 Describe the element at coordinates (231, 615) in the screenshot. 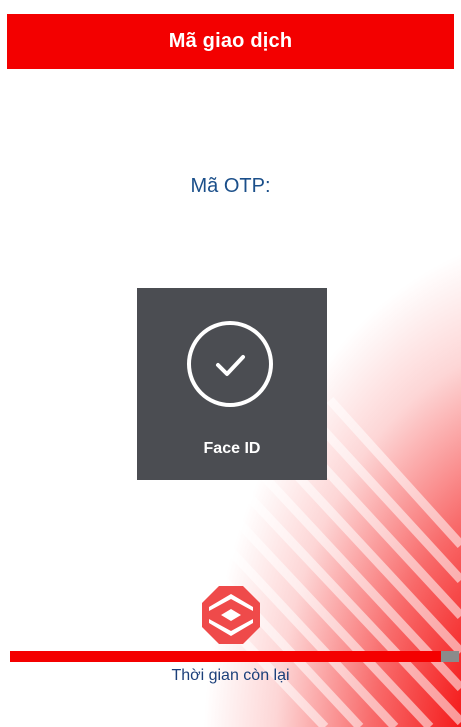

I see `bank-logo-icon` at that location.